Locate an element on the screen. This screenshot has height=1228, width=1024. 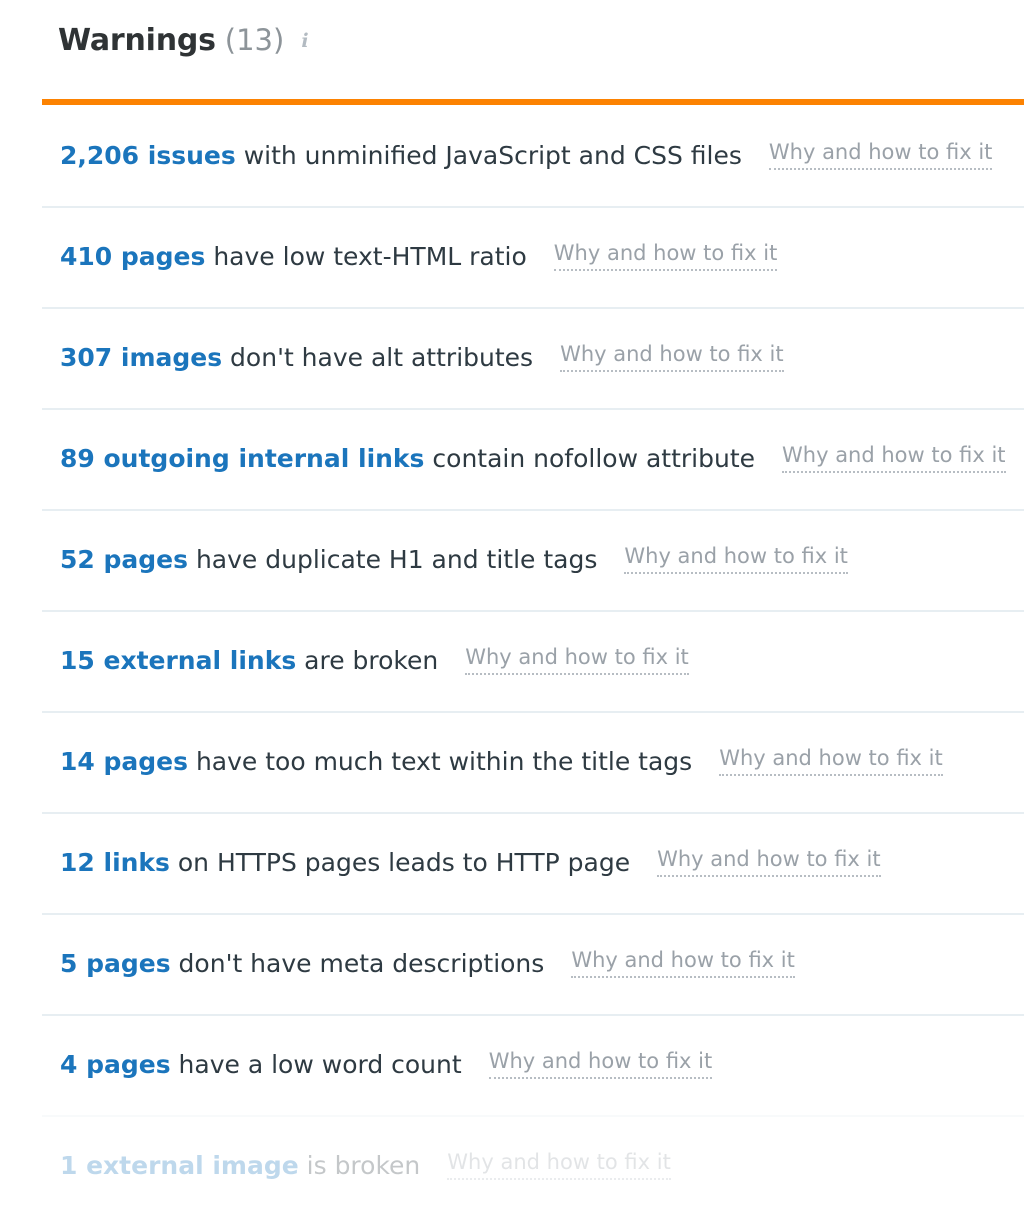
issue-count-link: 4 pages is located at coordinates (115, 1064).